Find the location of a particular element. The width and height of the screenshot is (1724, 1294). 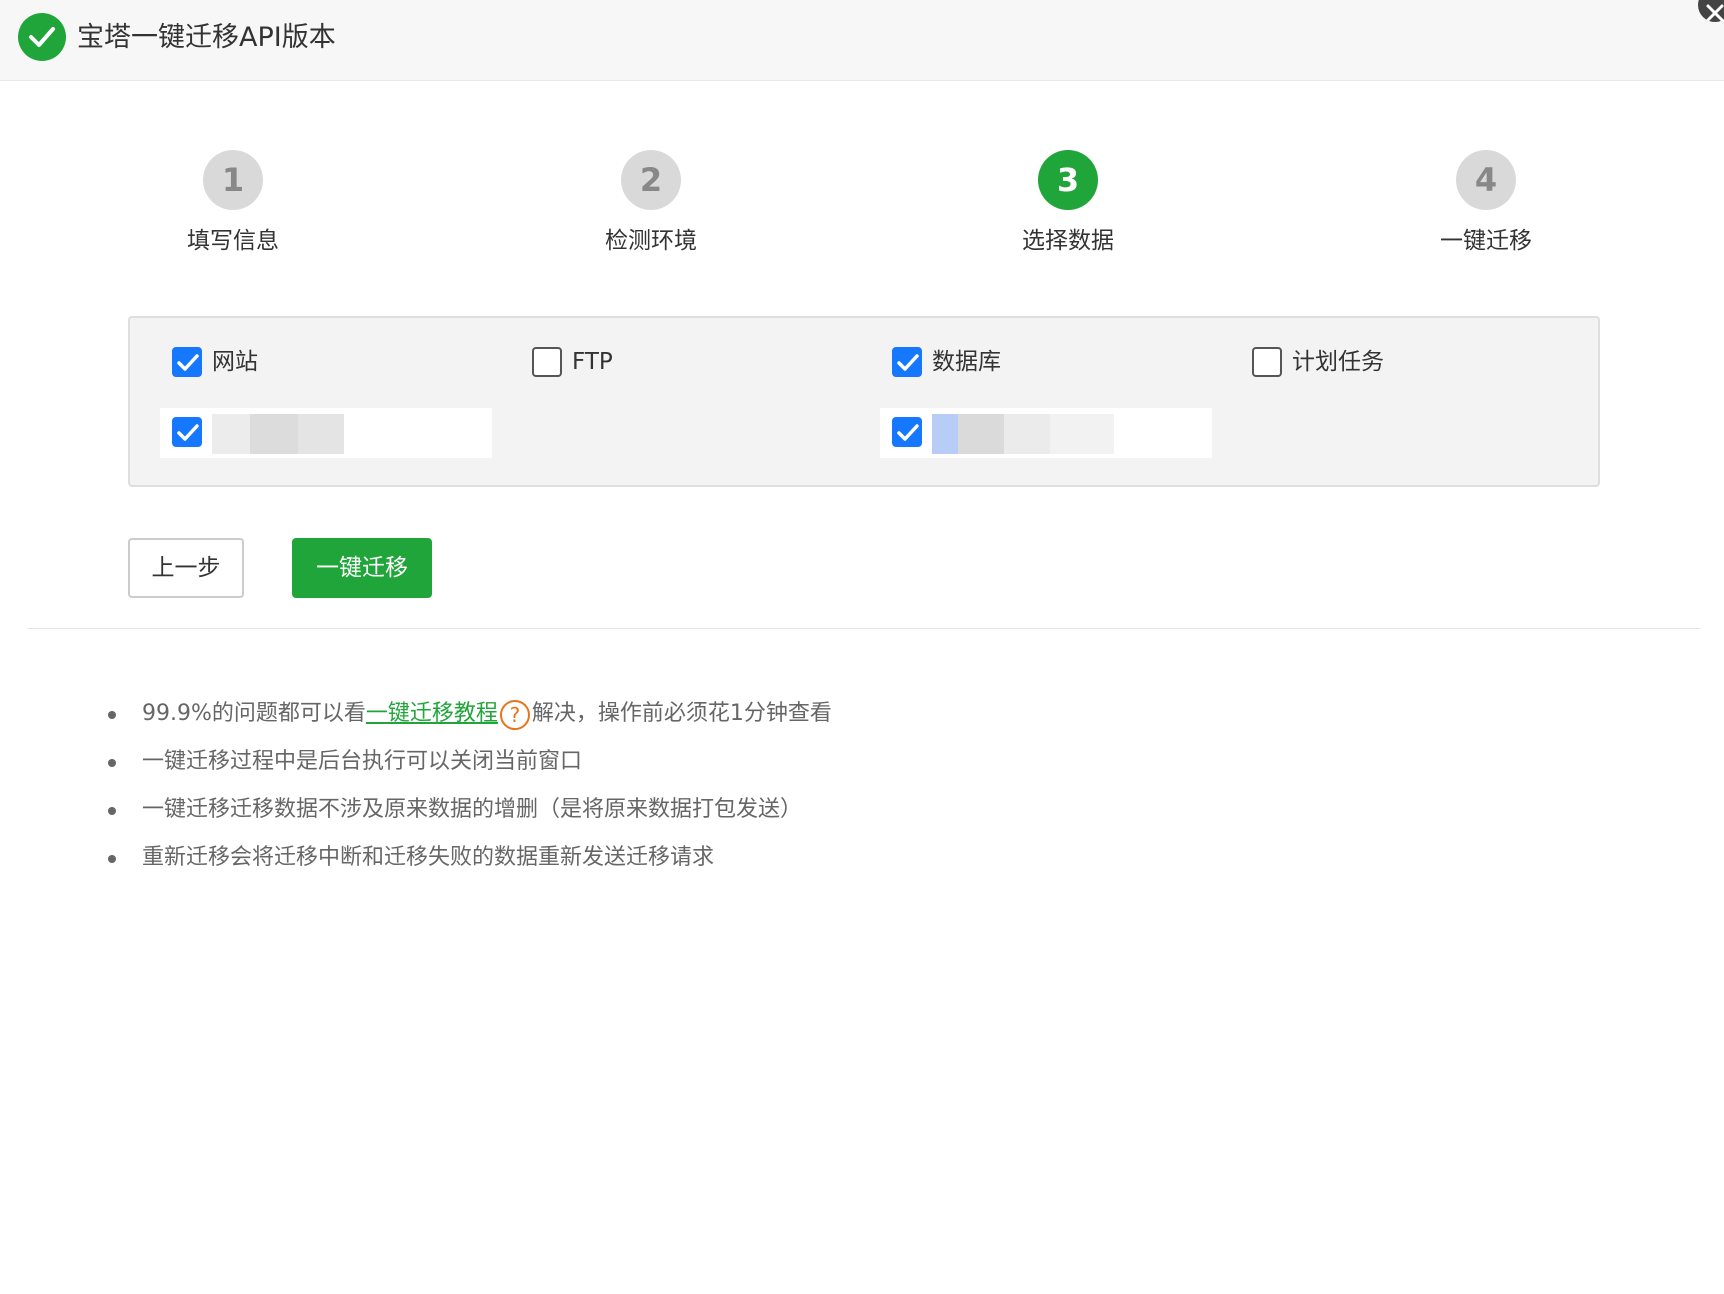

tip-1-text: 99.9%的问题都可以看 is located at coordinates (254, 713).